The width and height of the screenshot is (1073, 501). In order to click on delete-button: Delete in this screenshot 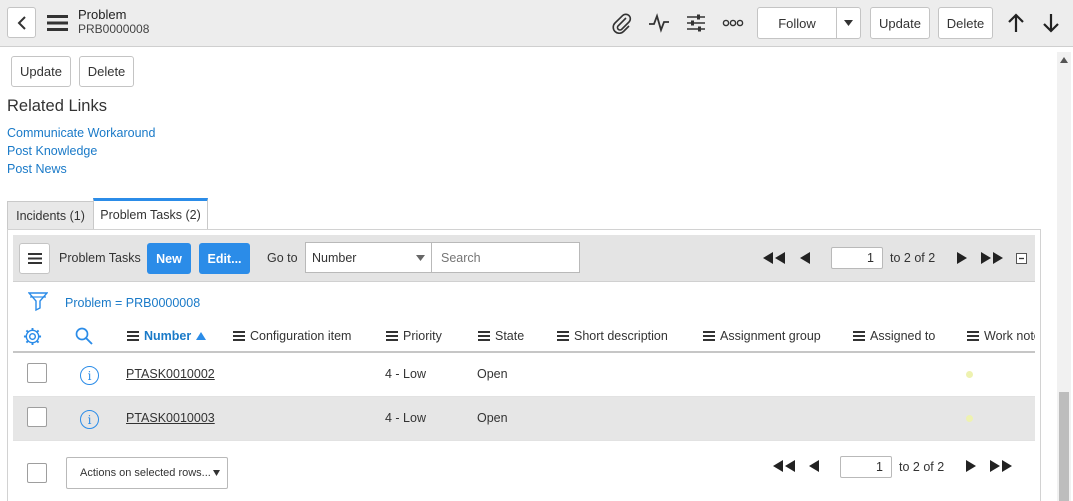, I will do `click(965, 23)`.